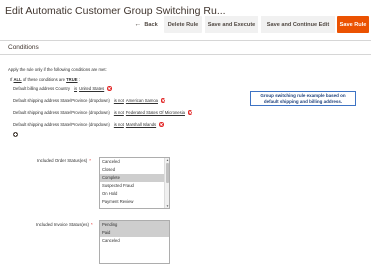 This screenshot has width=371, height=270. I want to click on invoice-status-option: Paid, so click(134, 233).